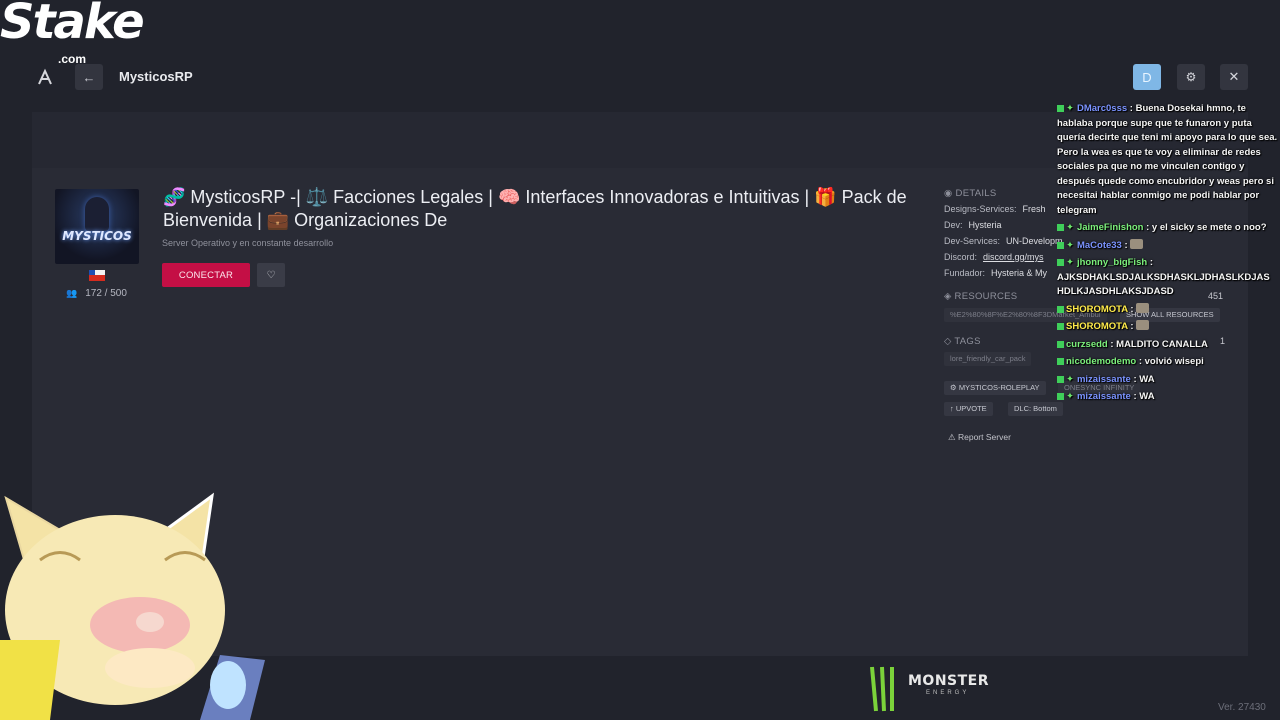 The height and width of the screenshot is (720, 1280). I want to click on favorite-button: ♡, so click(271, 275).